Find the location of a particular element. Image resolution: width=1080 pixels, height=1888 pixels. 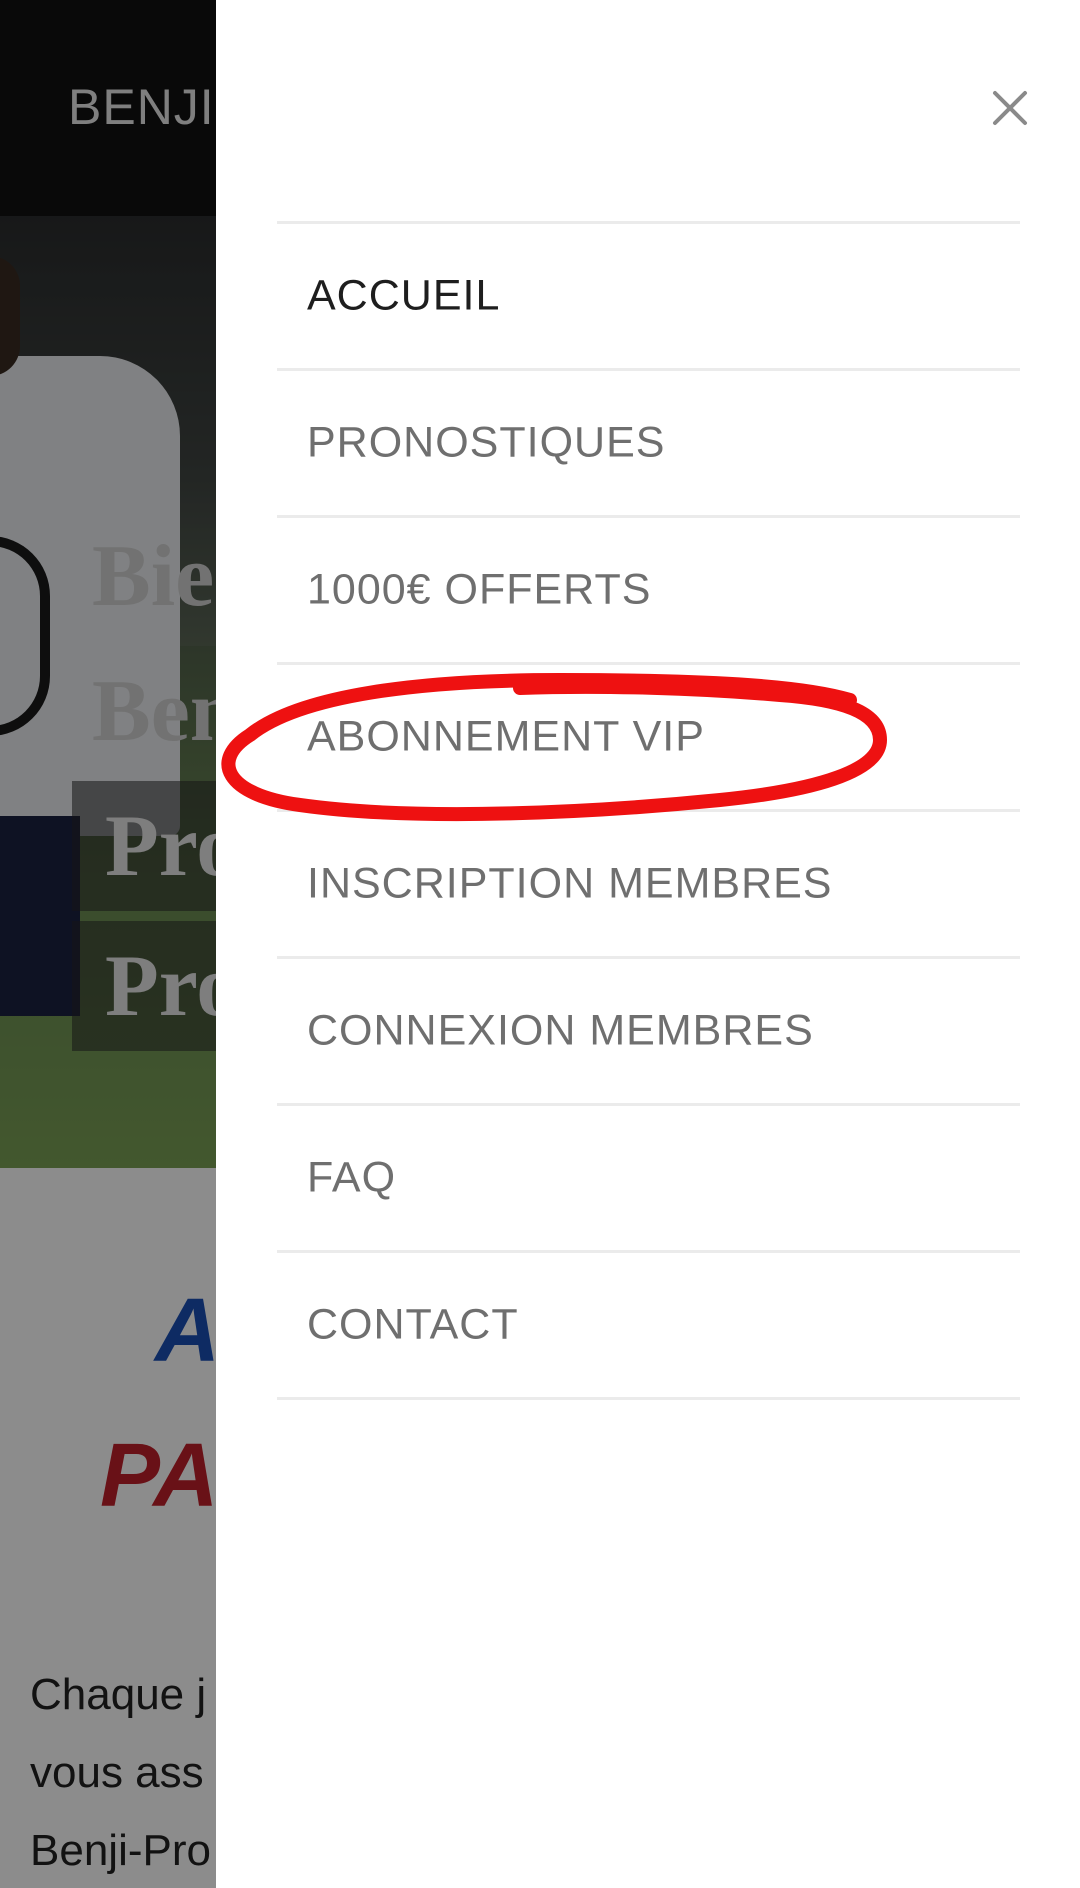

close-button is located at coordinates (1010, 108).